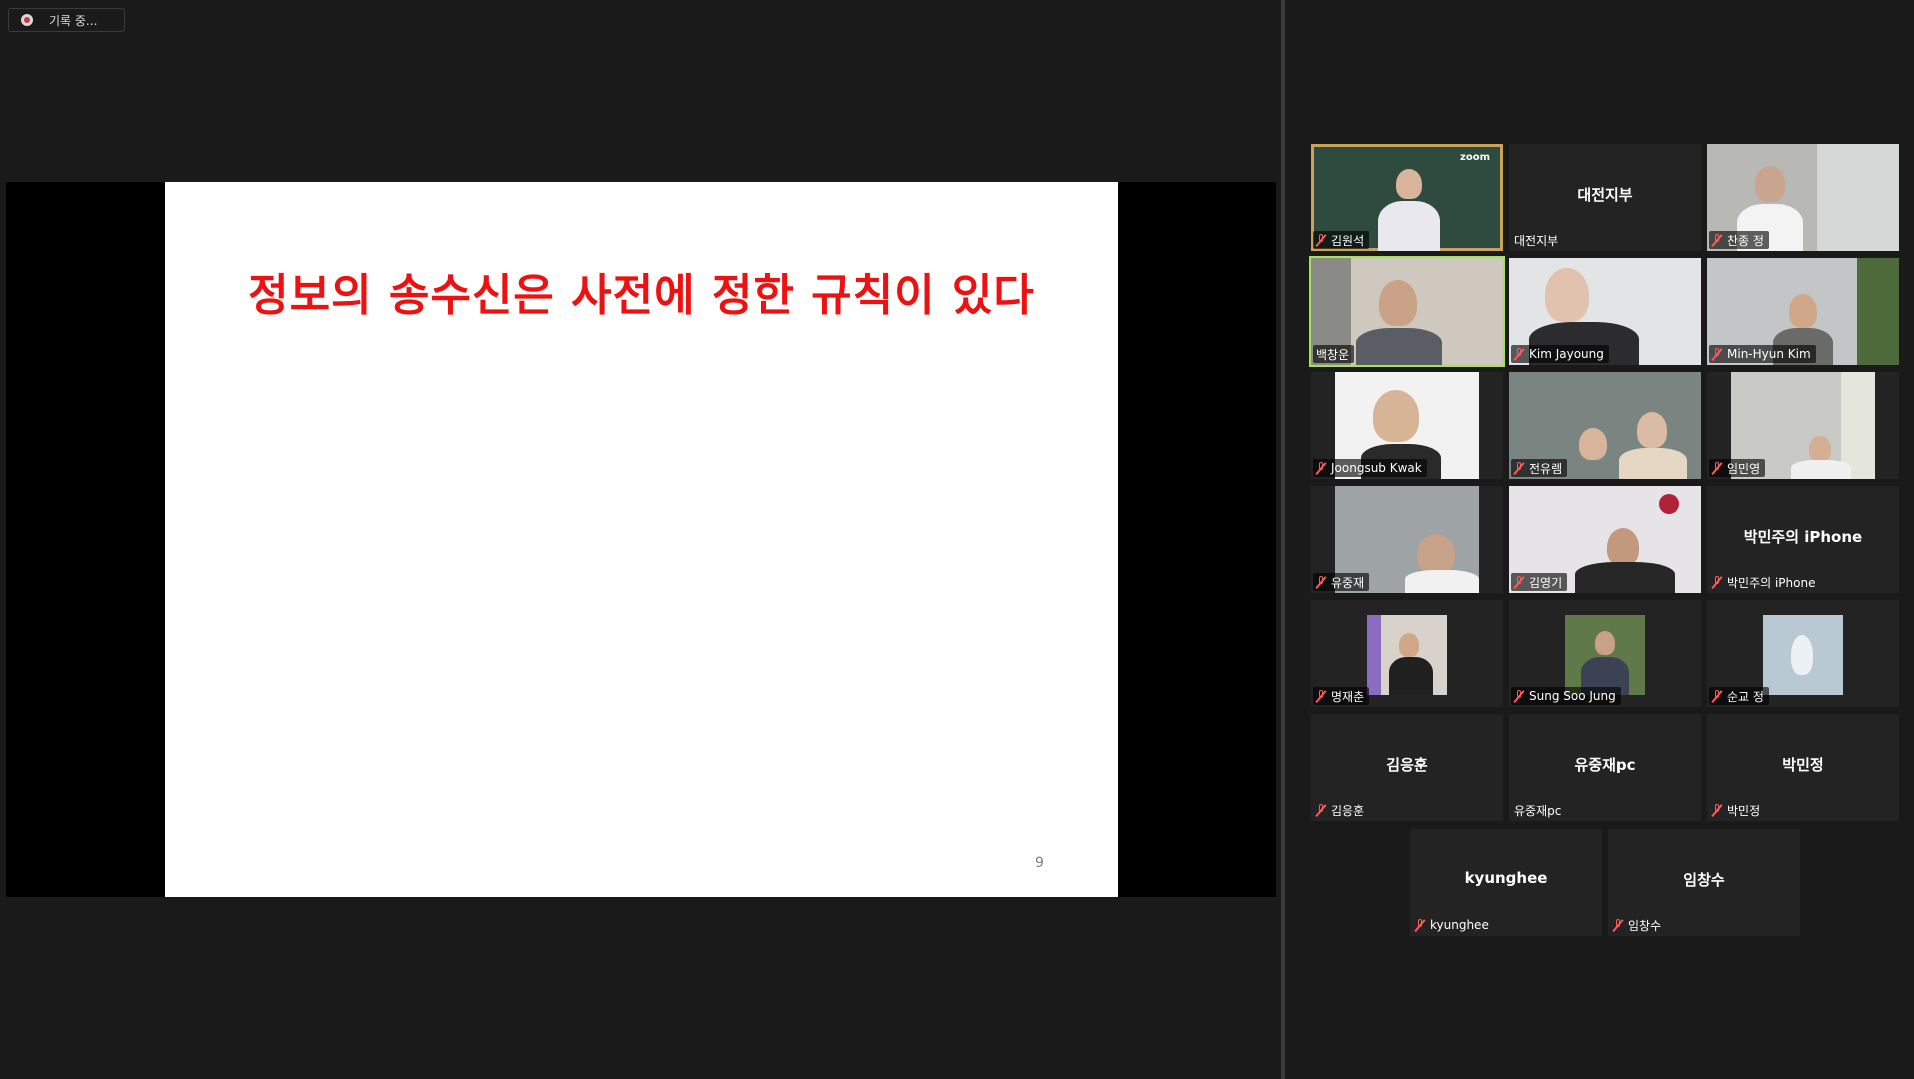  I want to click on participant-tile: 유중재pc 유중재pc, so click(1605, 767).